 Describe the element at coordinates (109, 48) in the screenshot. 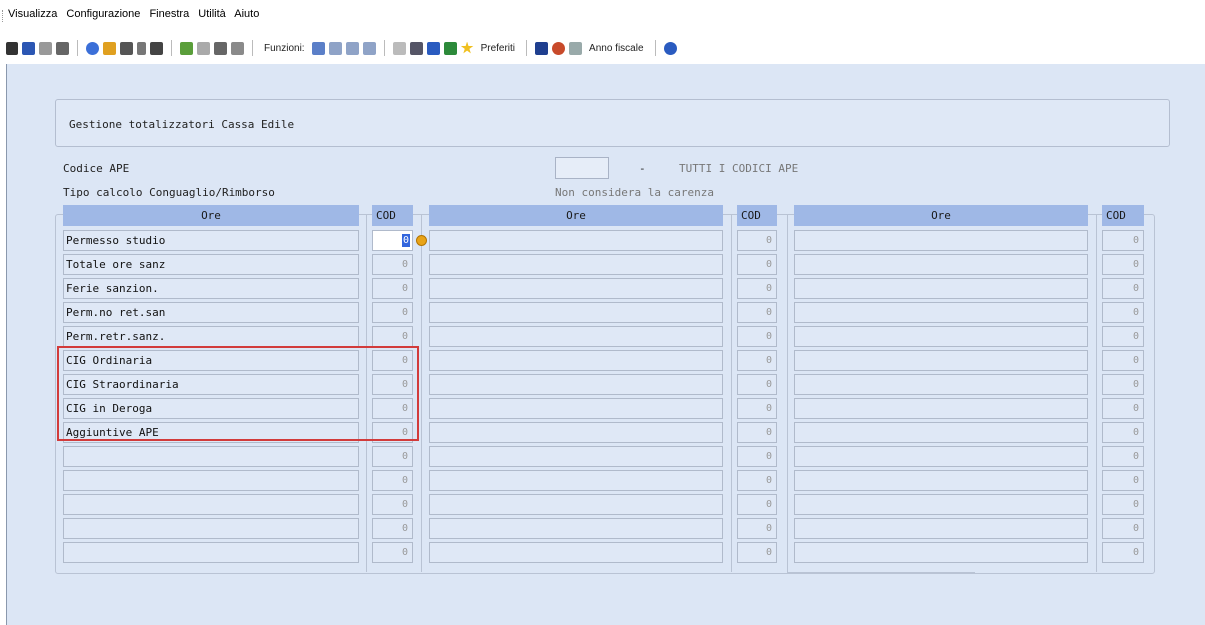

I see `search-icon` at that location.